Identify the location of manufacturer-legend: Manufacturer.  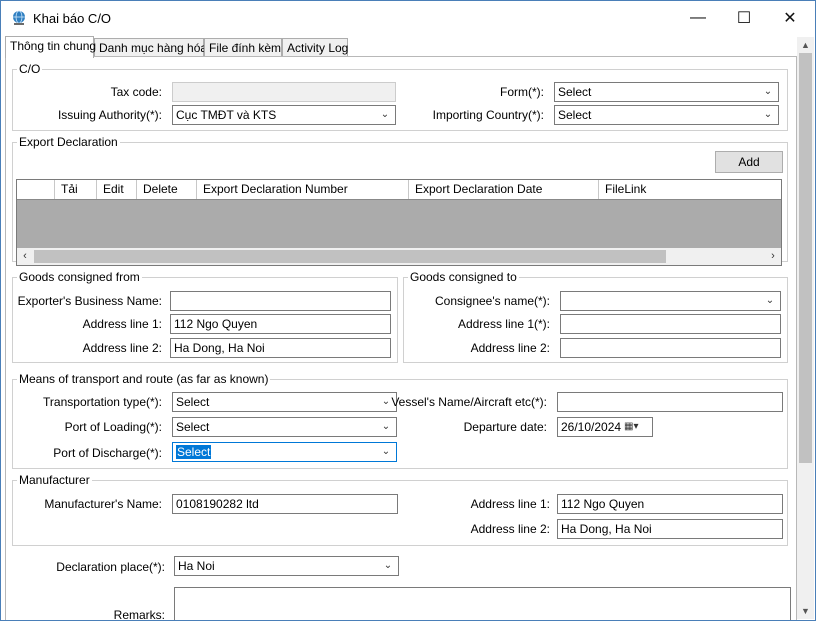
(54, 480).